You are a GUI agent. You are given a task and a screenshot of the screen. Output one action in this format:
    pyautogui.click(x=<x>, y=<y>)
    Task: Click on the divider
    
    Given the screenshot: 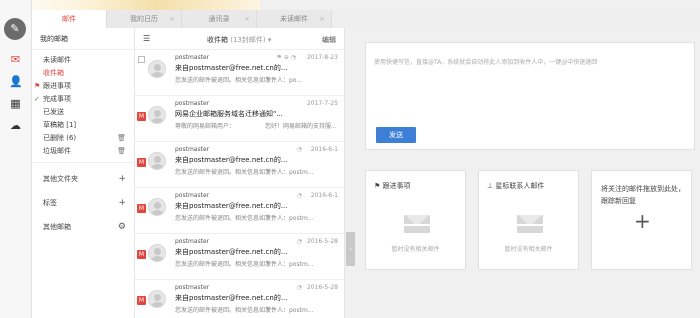 What is the action you would take?
    pyautogui.click(x=83, y=162)
    